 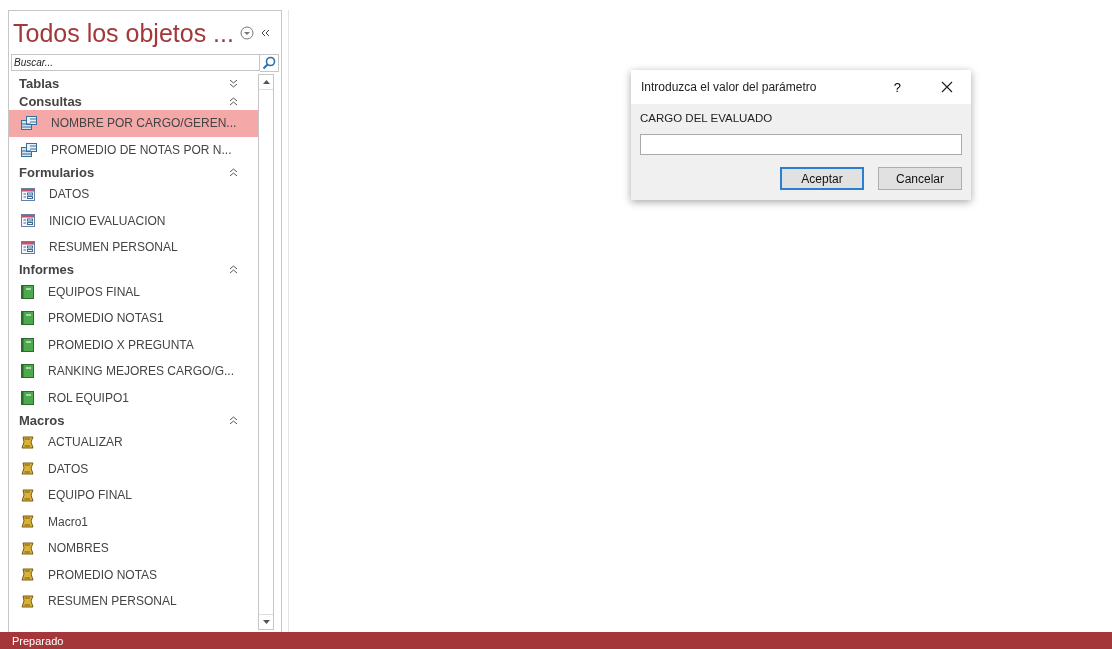 I want to click on scroll-up-icon, so click(x=266, y=82).